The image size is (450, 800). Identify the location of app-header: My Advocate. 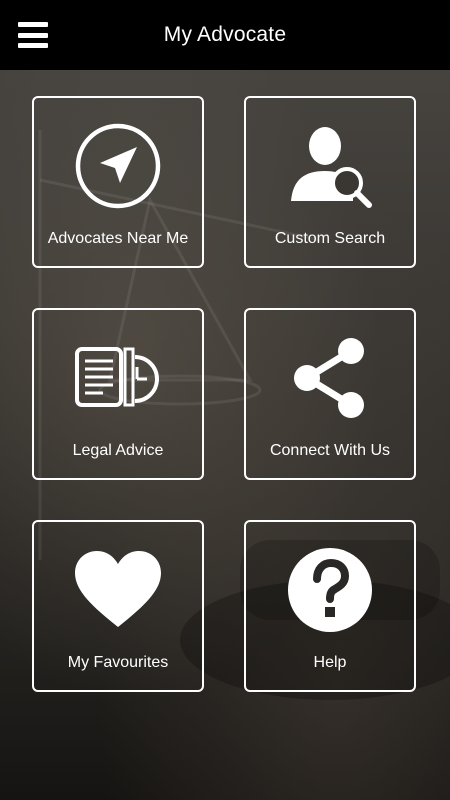
(225, 35).